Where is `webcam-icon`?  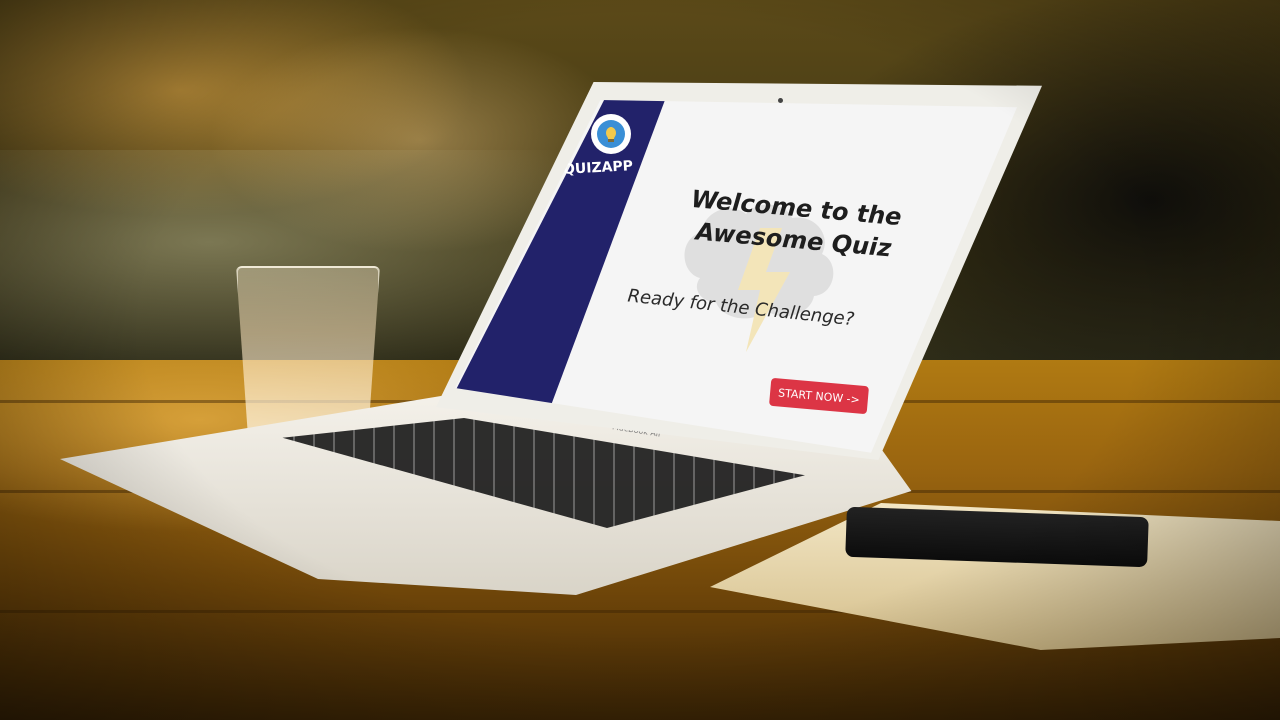 webcam-icon is located at coordinates (780, 100).